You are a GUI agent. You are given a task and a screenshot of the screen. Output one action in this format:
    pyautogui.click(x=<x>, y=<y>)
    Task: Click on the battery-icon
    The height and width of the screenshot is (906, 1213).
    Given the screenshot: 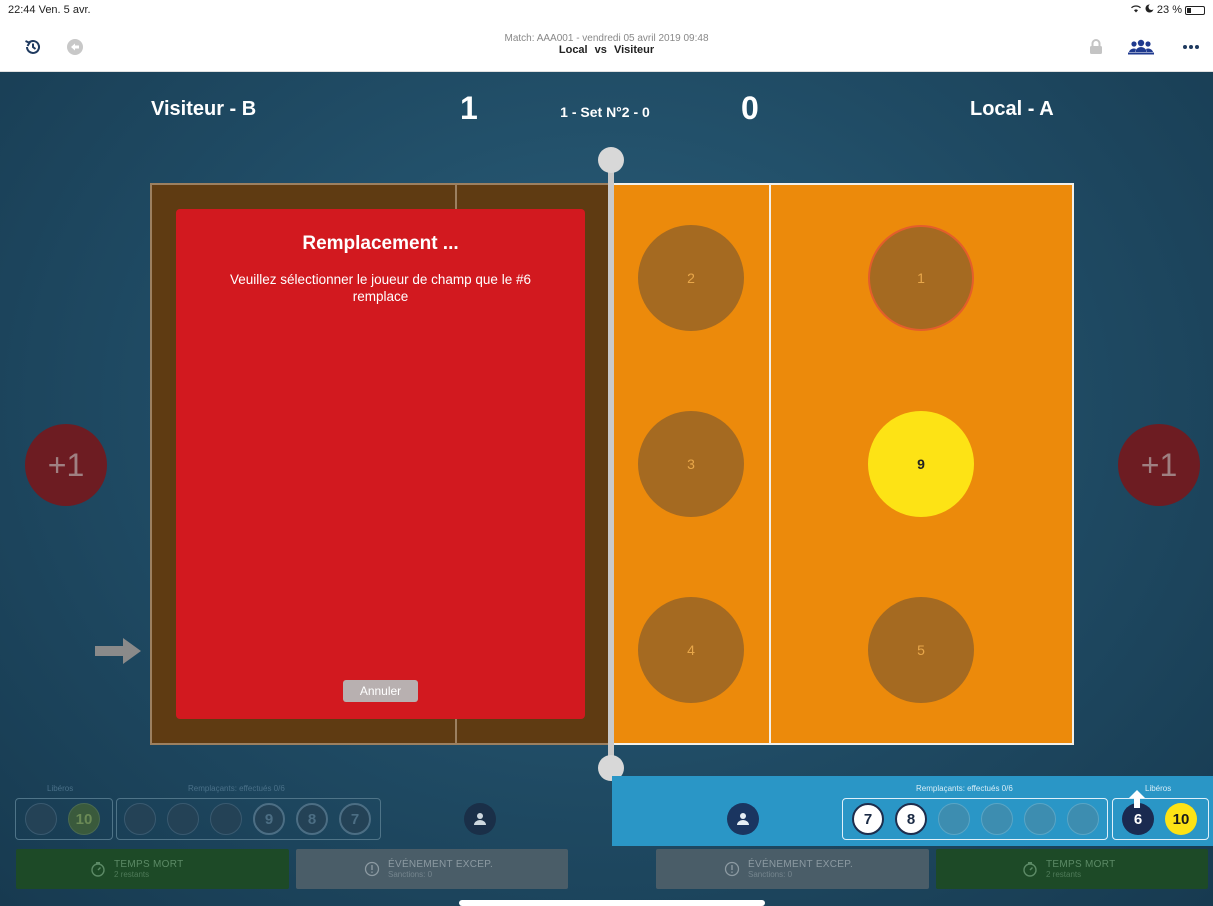 What is the action you would take?
    pyautogui.click(x=1195, y=10)
    